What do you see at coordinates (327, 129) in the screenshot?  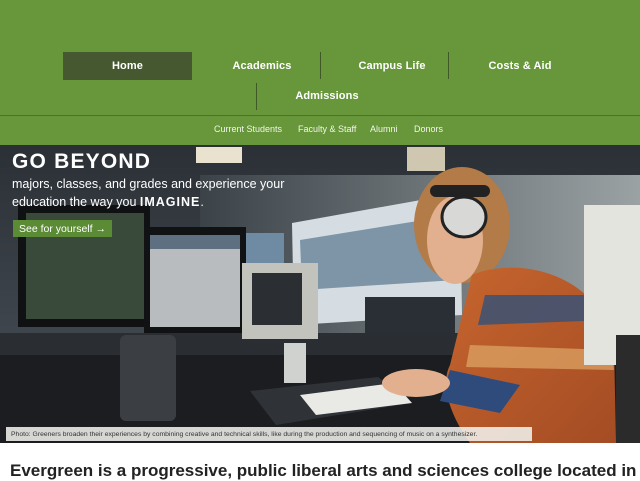 I see `subnav-faculty-staff: Faculty & Staff` at bounding box center [327, 129].